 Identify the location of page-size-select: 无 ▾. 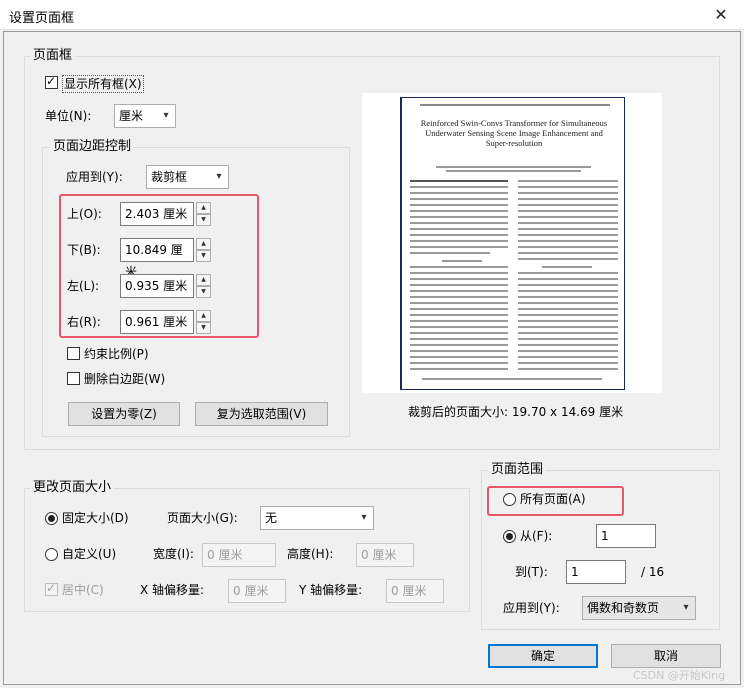
(317, 518).